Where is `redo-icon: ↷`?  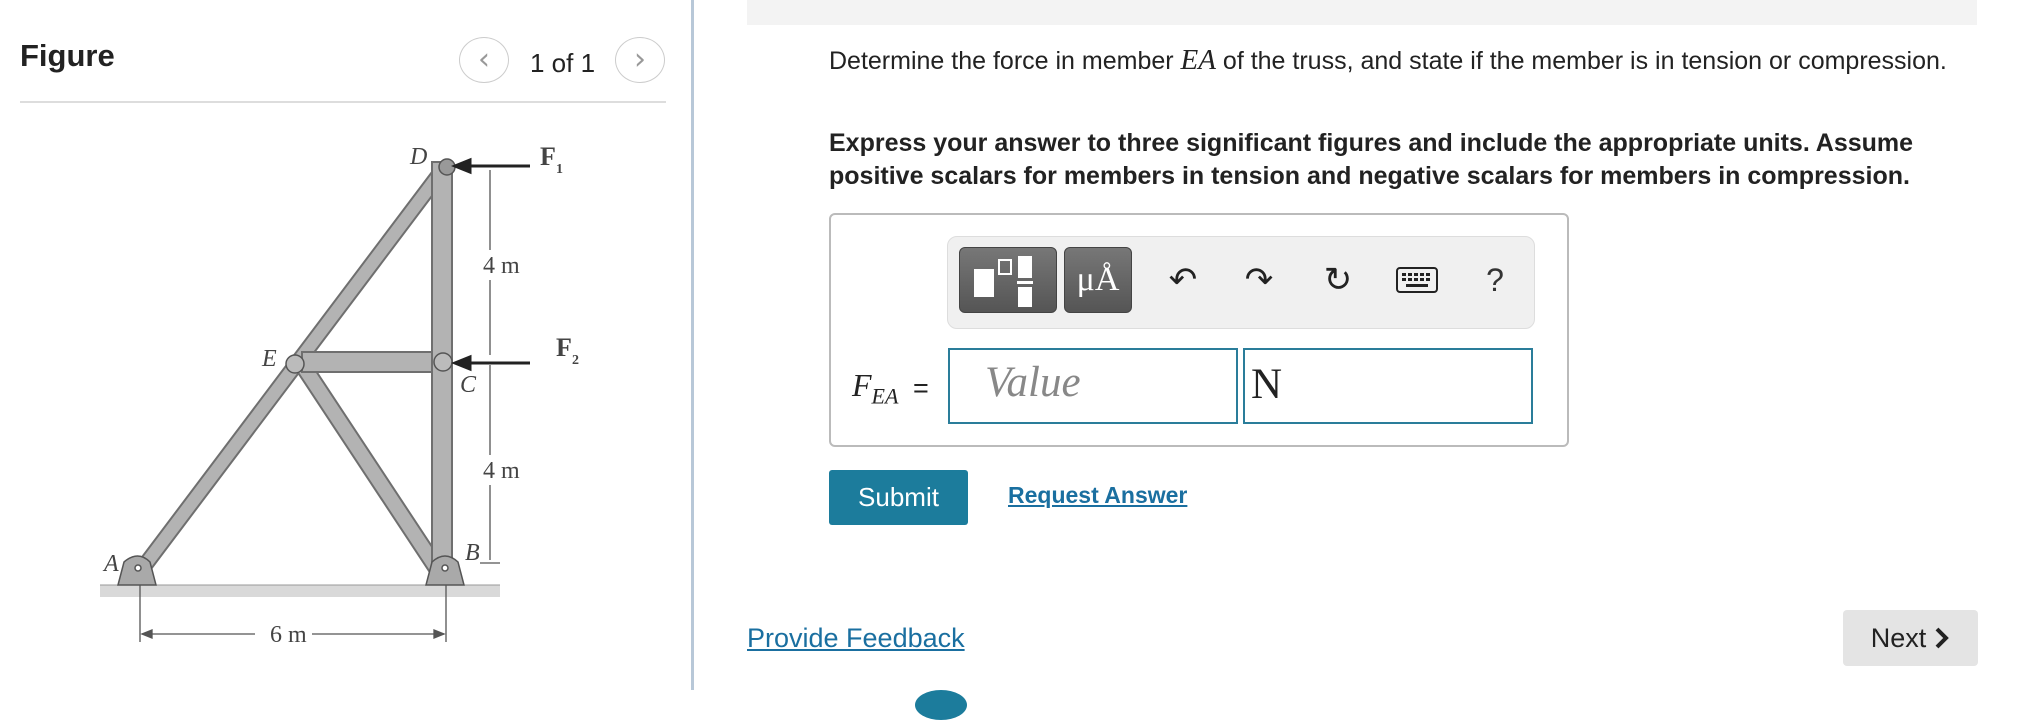 redo-icon: ↷ is located at coordinates (1259, 280).